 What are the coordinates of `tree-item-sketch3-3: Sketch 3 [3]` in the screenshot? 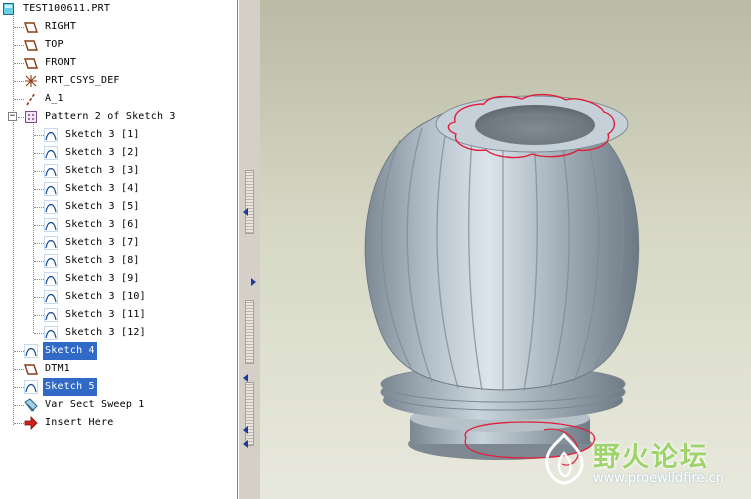 It's located at (93, 171).